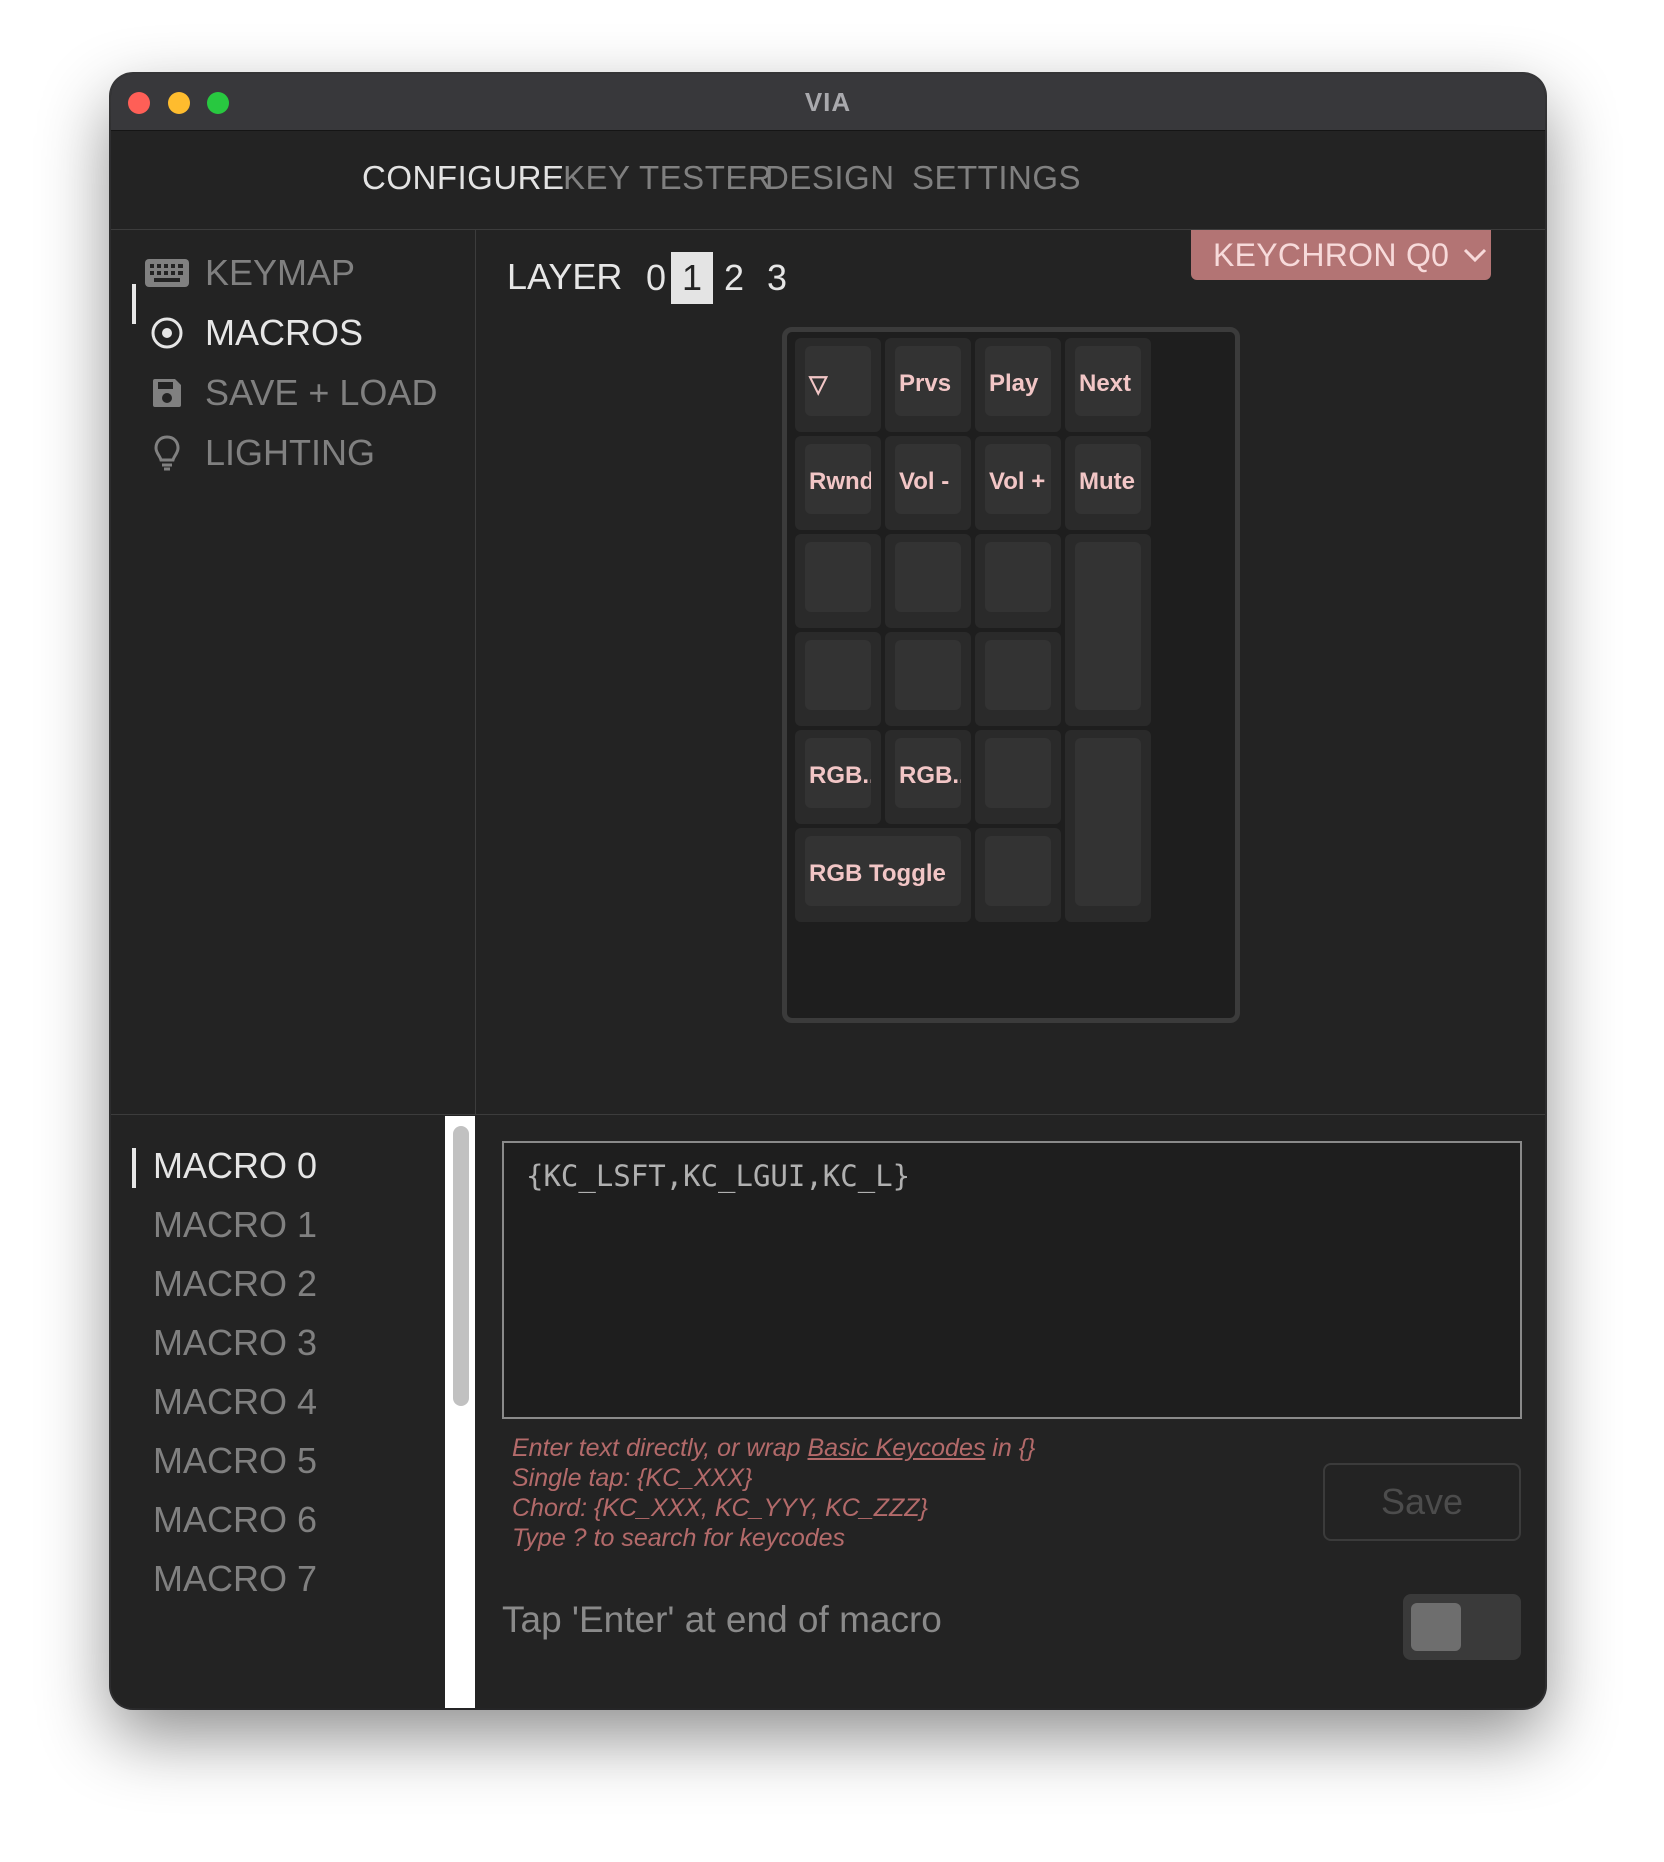  What do you see at coordinates (1462, 1627) in the screenshot?
I see `tap-enter-toggle` at bounding box center [1462, 1627].